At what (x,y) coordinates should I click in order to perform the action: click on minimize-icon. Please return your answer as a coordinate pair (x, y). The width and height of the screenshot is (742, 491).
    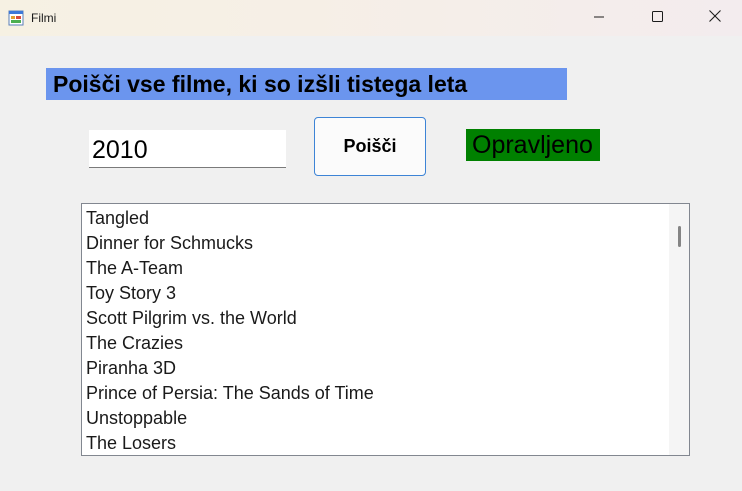
    Looking at the image, I should click on (599, 18).